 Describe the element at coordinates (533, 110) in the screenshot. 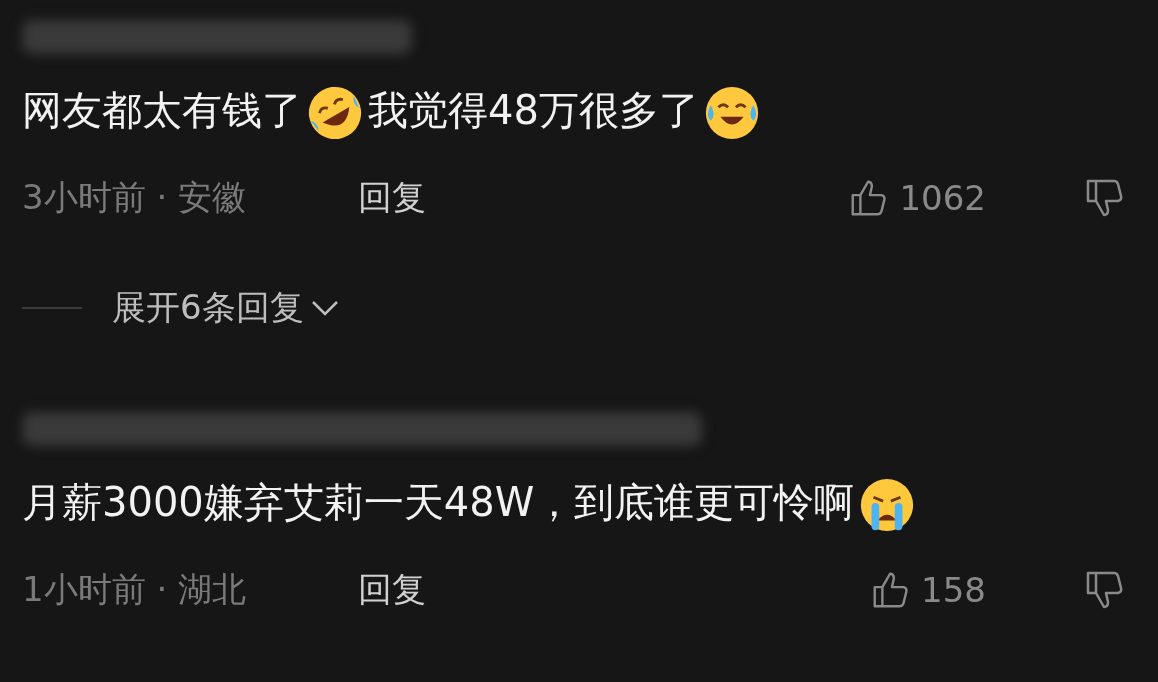

I see `comment-text: 我觉得48万很多了` at that location.